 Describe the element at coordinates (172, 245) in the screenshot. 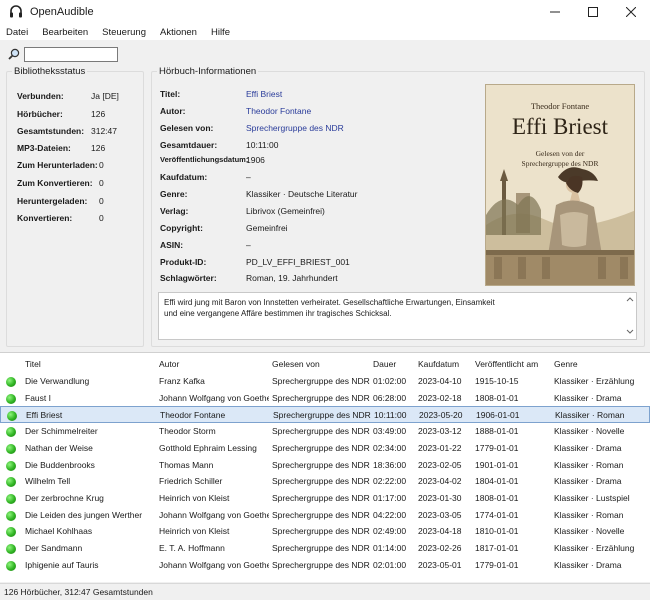

I see `info-label: ASIN:` at that location.